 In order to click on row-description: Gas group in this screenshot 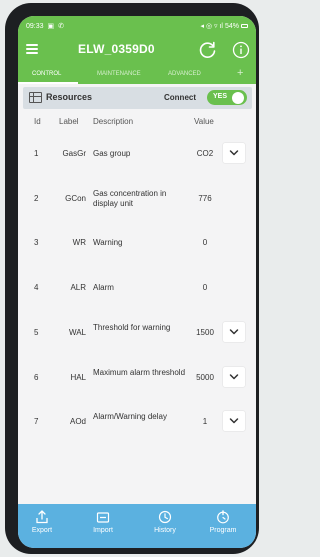, I will do `click(112, 153)`.